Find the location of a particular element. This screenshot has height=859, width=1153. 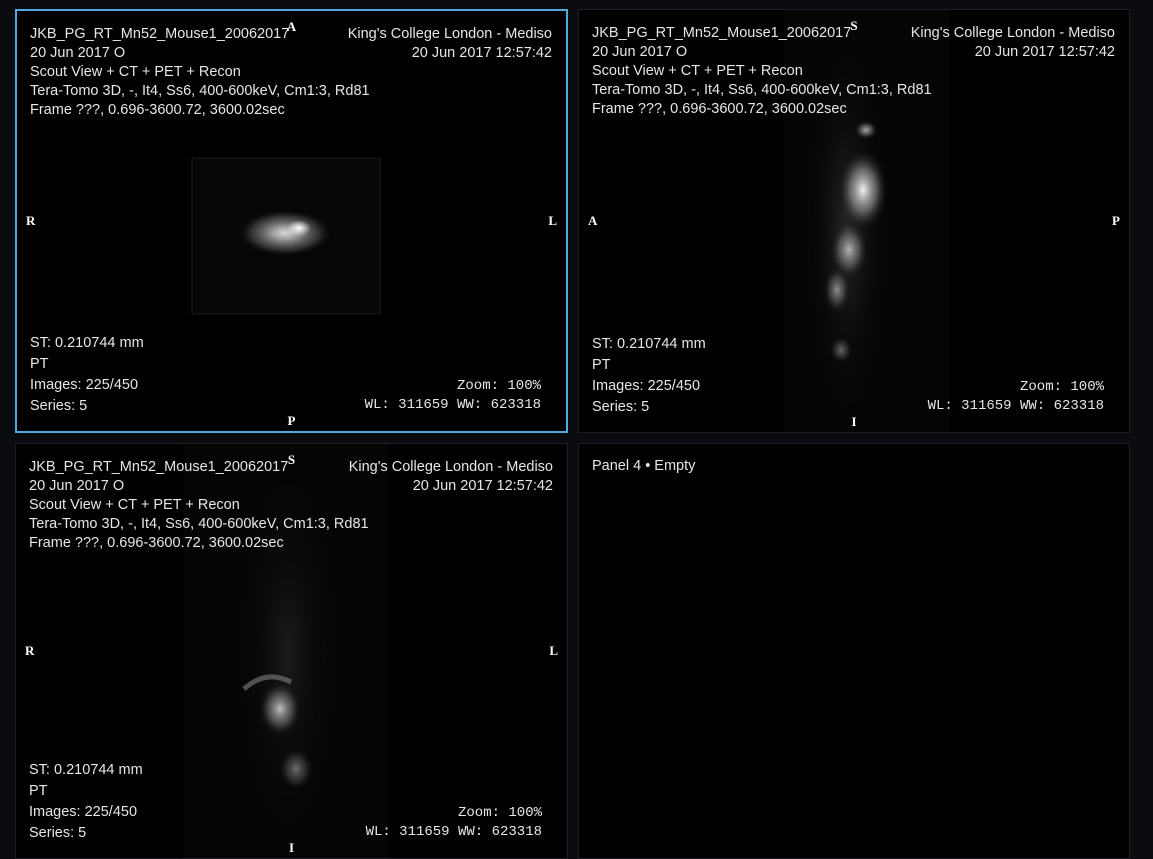

orientation-bottom: P is located at coordinates (291, 420).